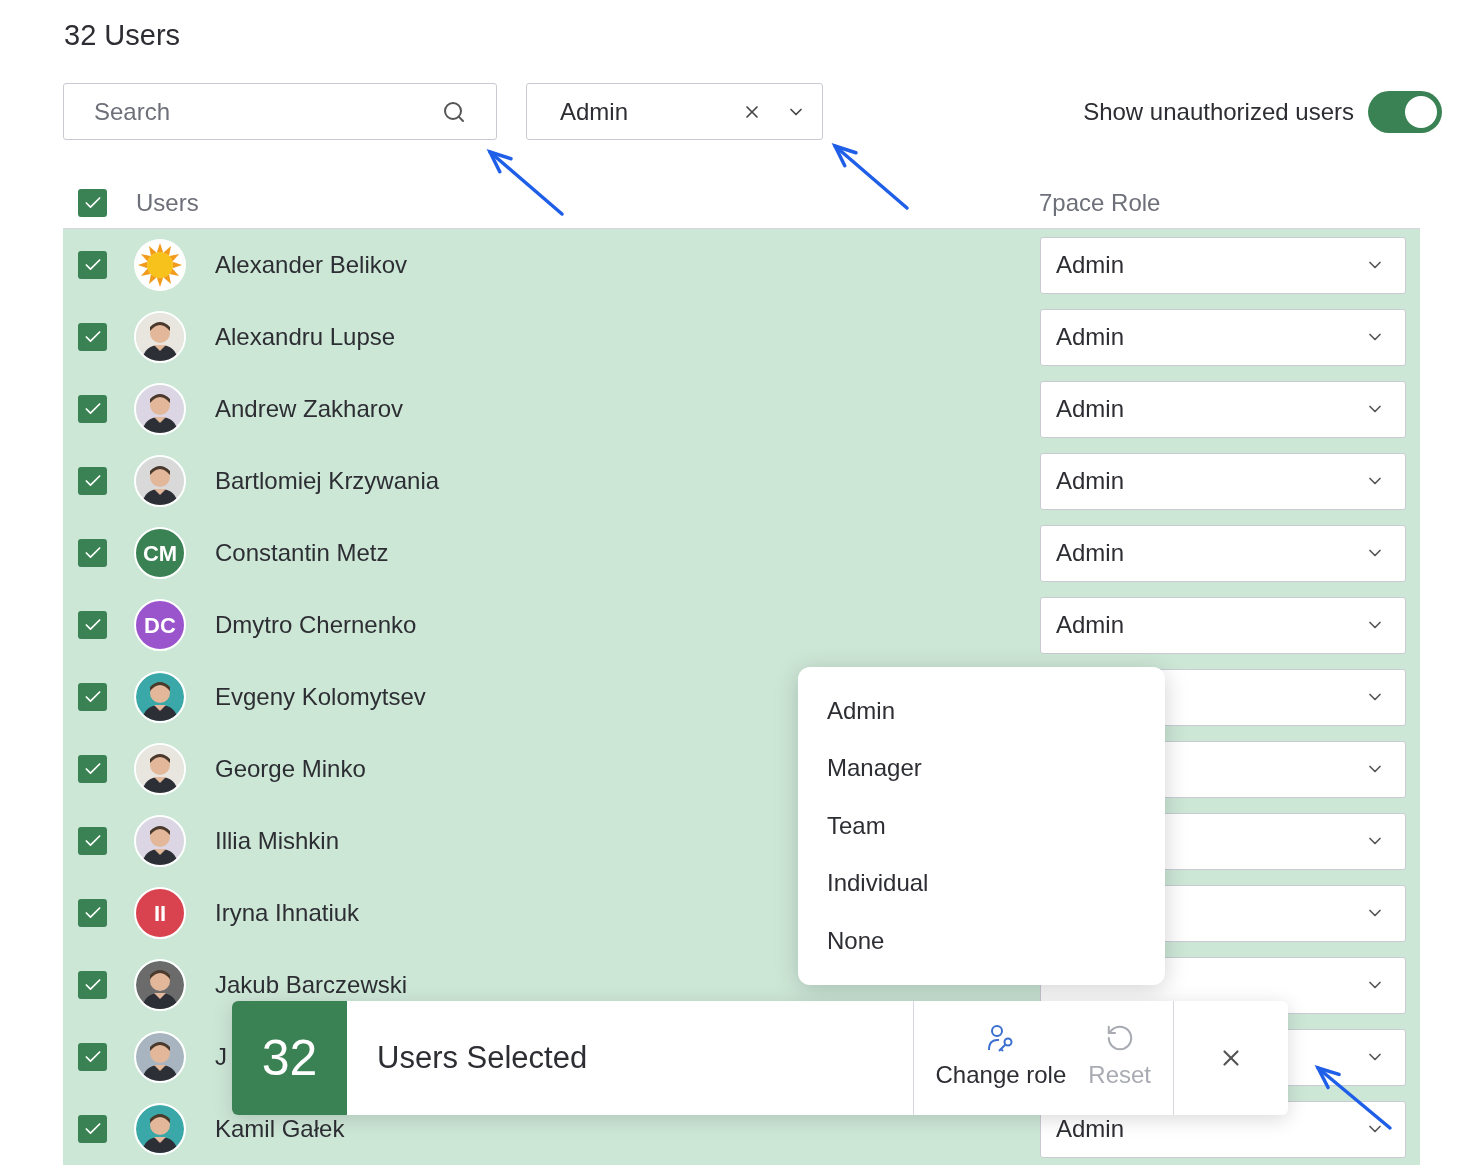  I want to click on user-name: Bartlomiej Krzywania, so click(327, 481).